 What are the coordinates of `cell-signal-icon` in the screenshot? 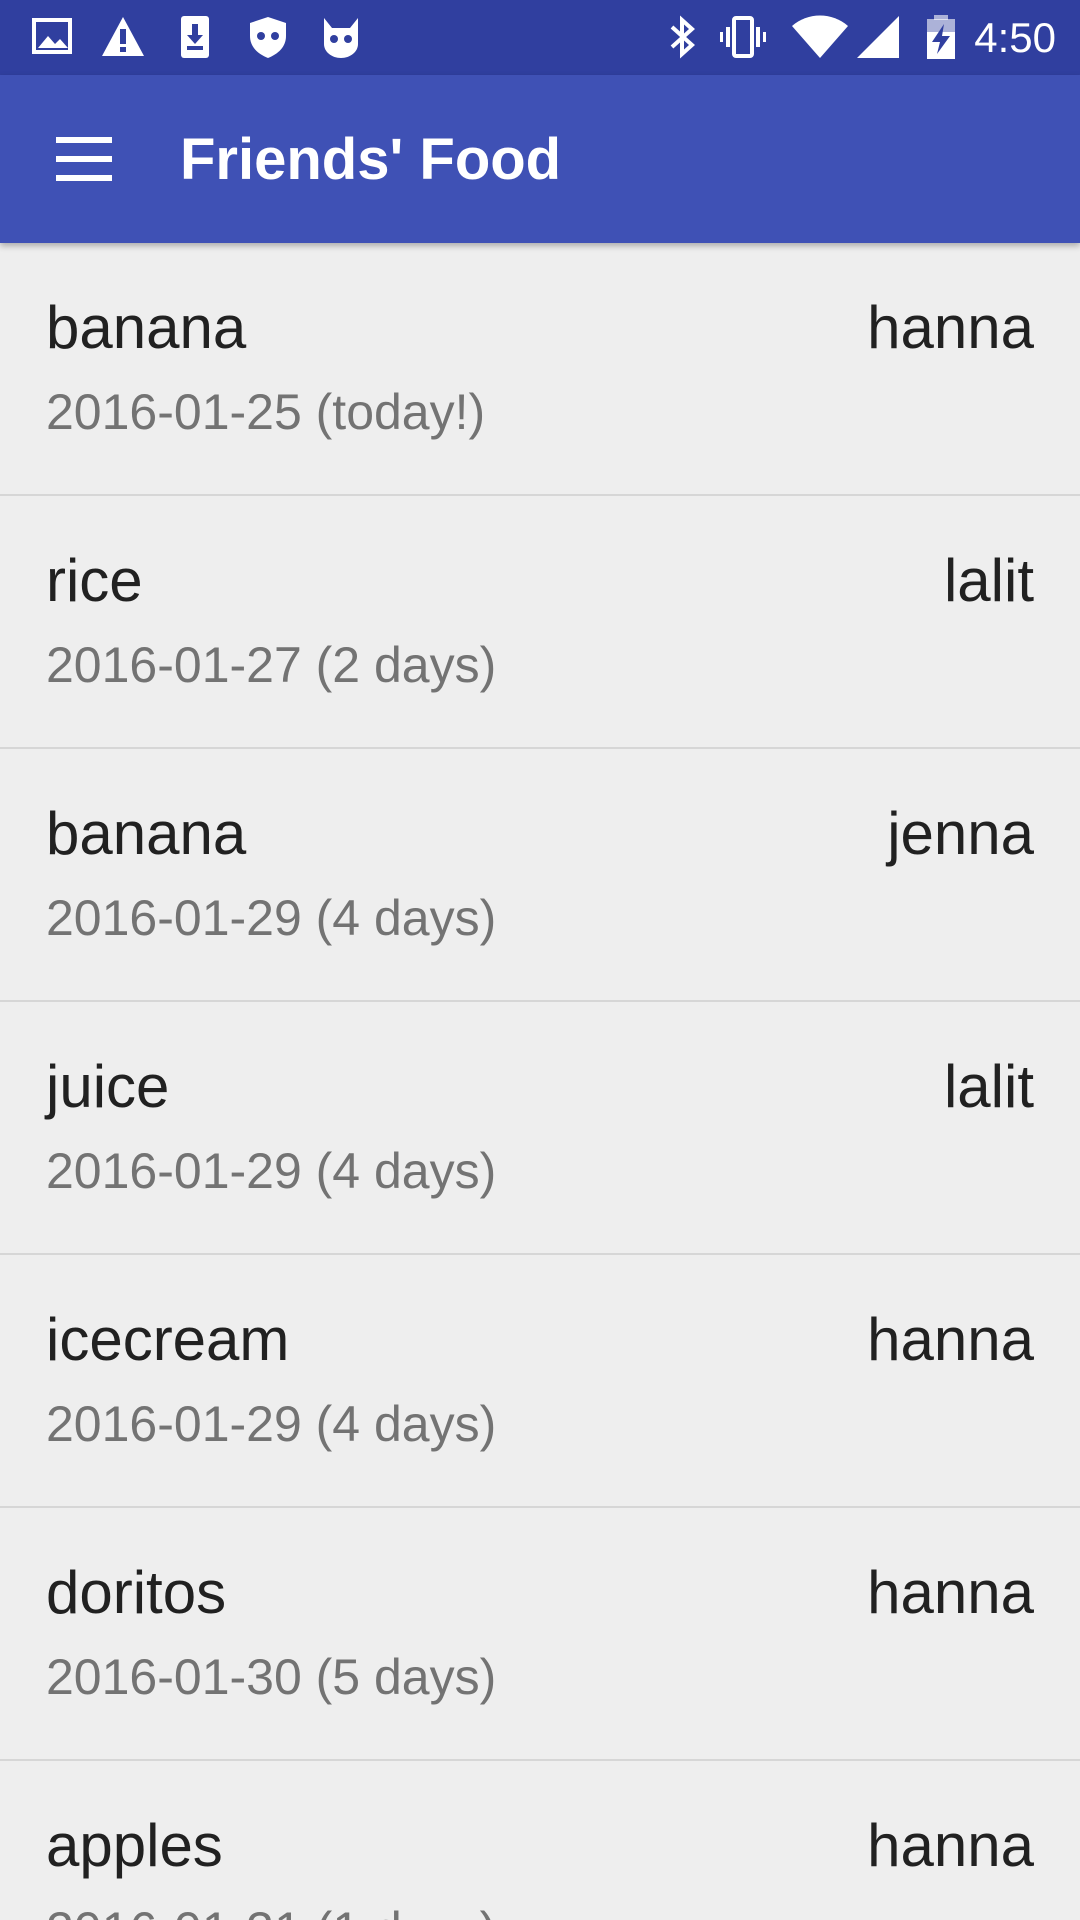 It's located at (878, 37).